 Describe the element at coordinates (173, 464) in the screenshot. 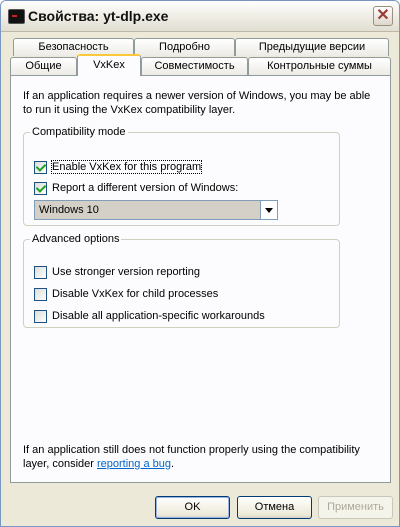

I see `footer-period: .` at that location.